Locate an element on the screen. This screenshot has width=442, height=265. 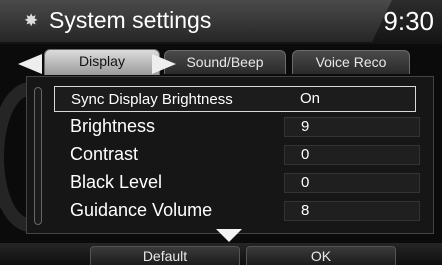
setting-contrast: Contrast 0 is located at coordinates (237, 155).